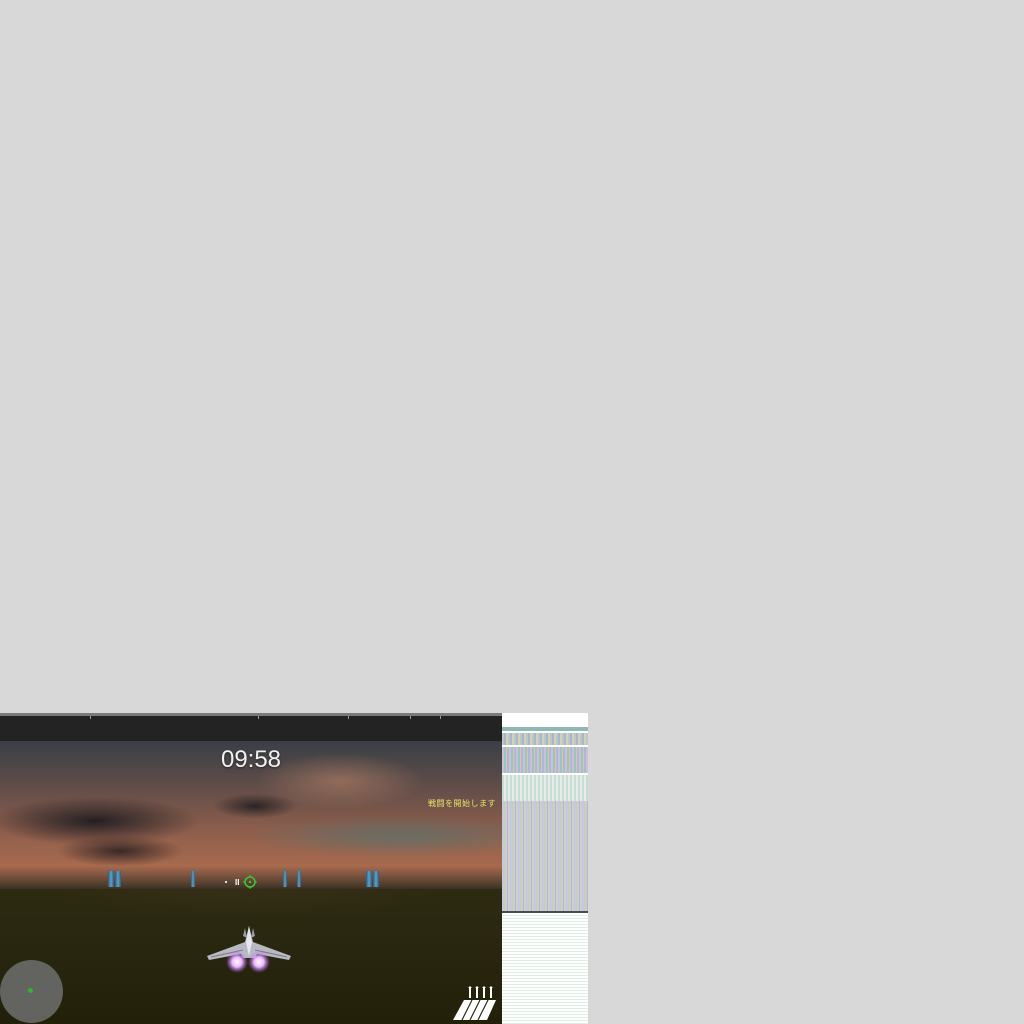 This screenshot has width=1024, height=1024. What do you see at coordinates (545, 868) in the screenshot?
I see `side-ad-panel` at bounding box center [545, 868].